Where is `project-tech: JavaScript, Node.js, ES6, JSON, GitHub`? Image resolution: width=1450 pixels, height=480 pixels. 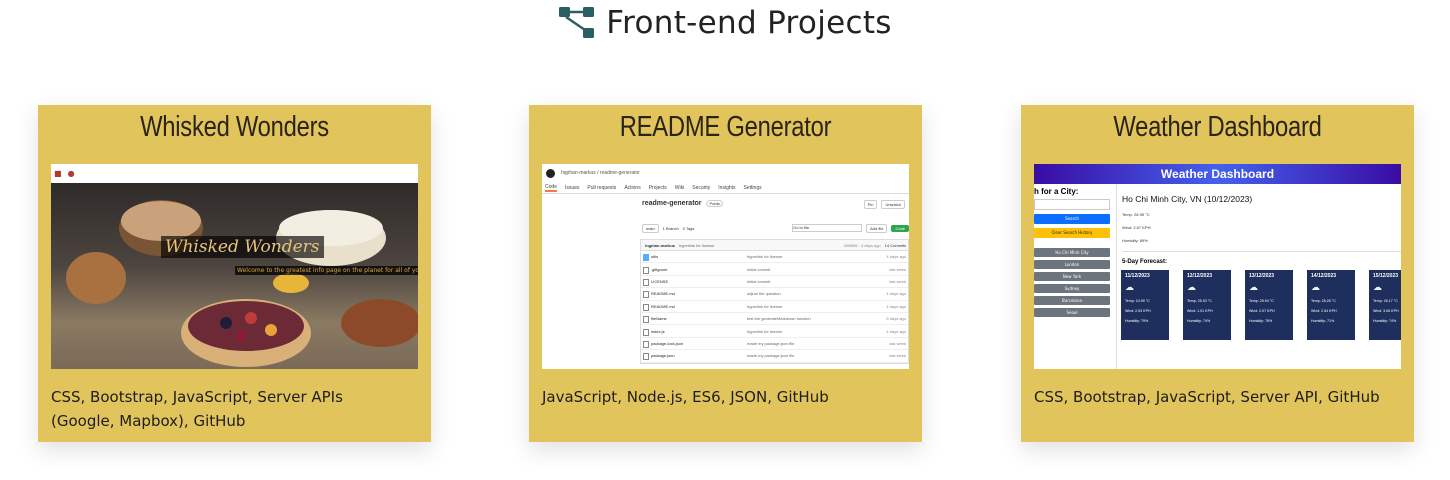
project-tech: JavaScript, Node.js, ES6, JSON, GitHub is located at coordinates (685, 397).